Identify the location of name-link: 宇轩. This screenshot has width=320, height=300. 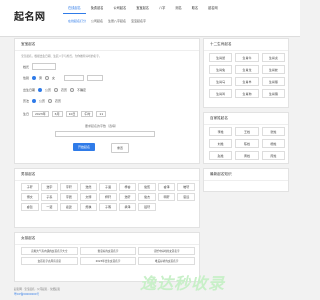
(69, 187).